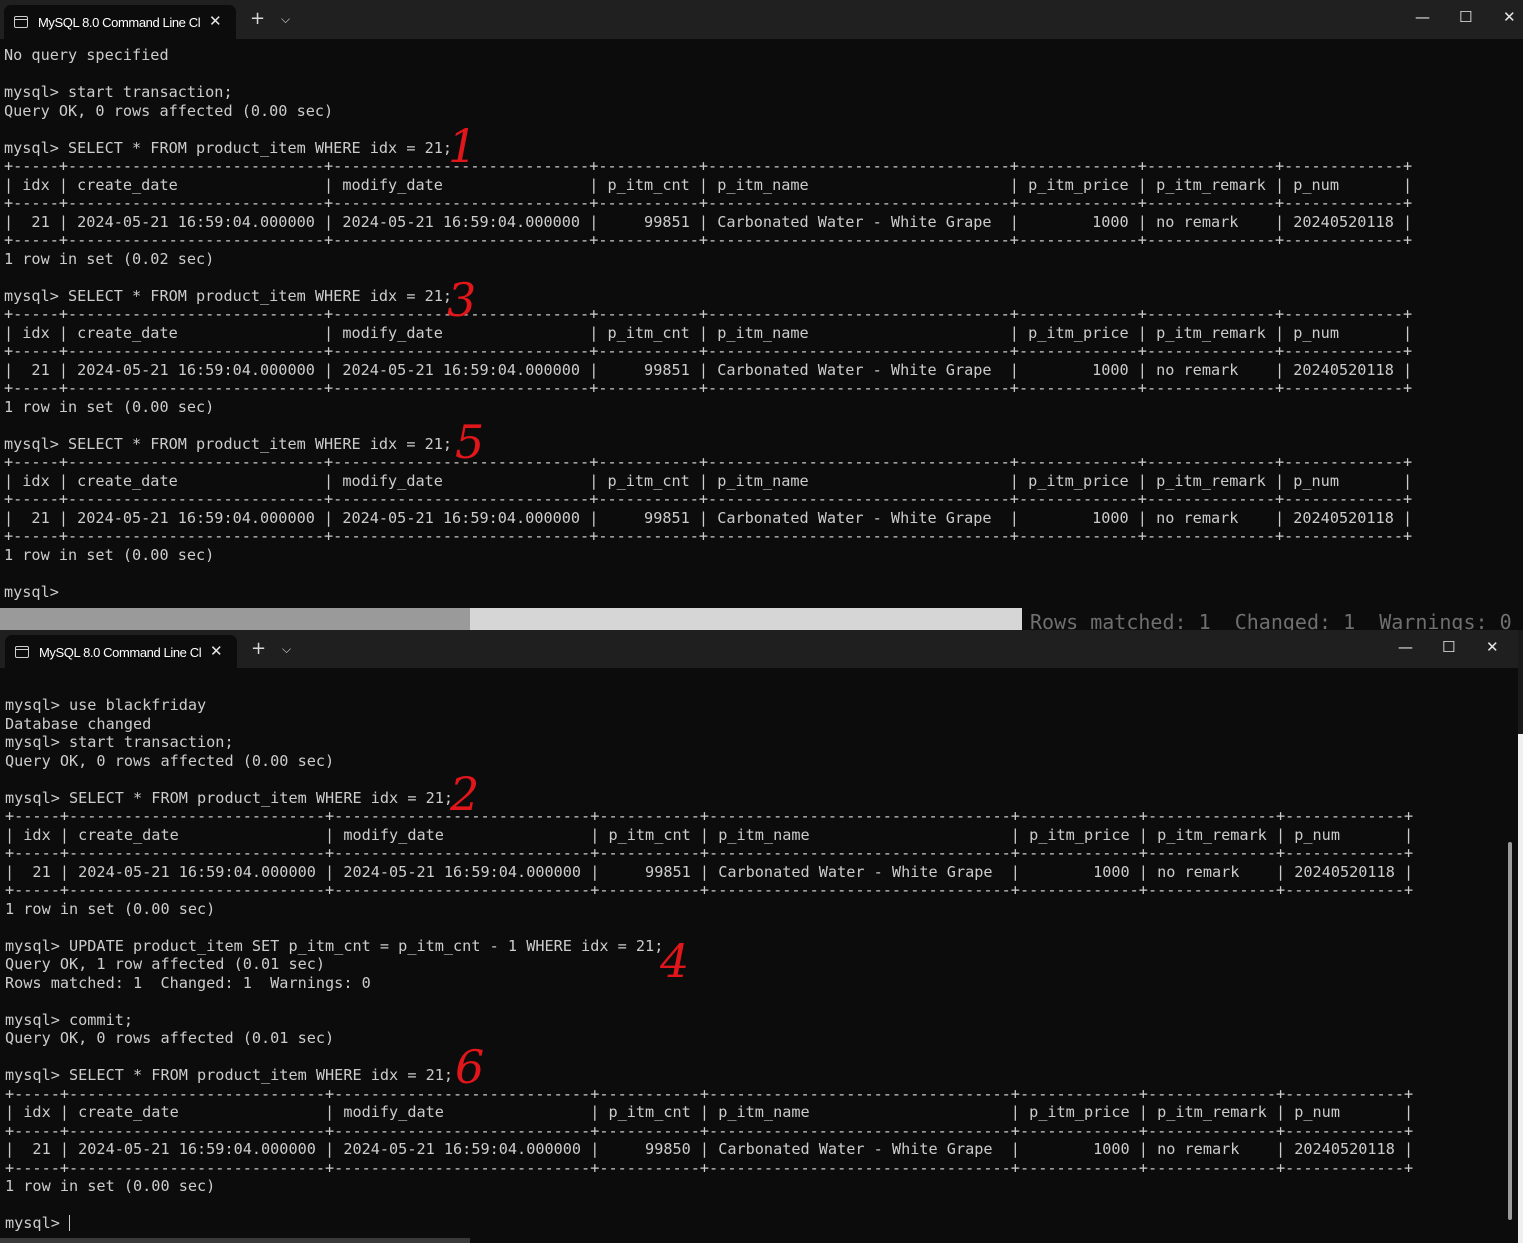 The image size is (1523, 1243). Describe the element at coordinates (463, 146) in the screenshot. I see `annotation-step-1: 1` at that location.